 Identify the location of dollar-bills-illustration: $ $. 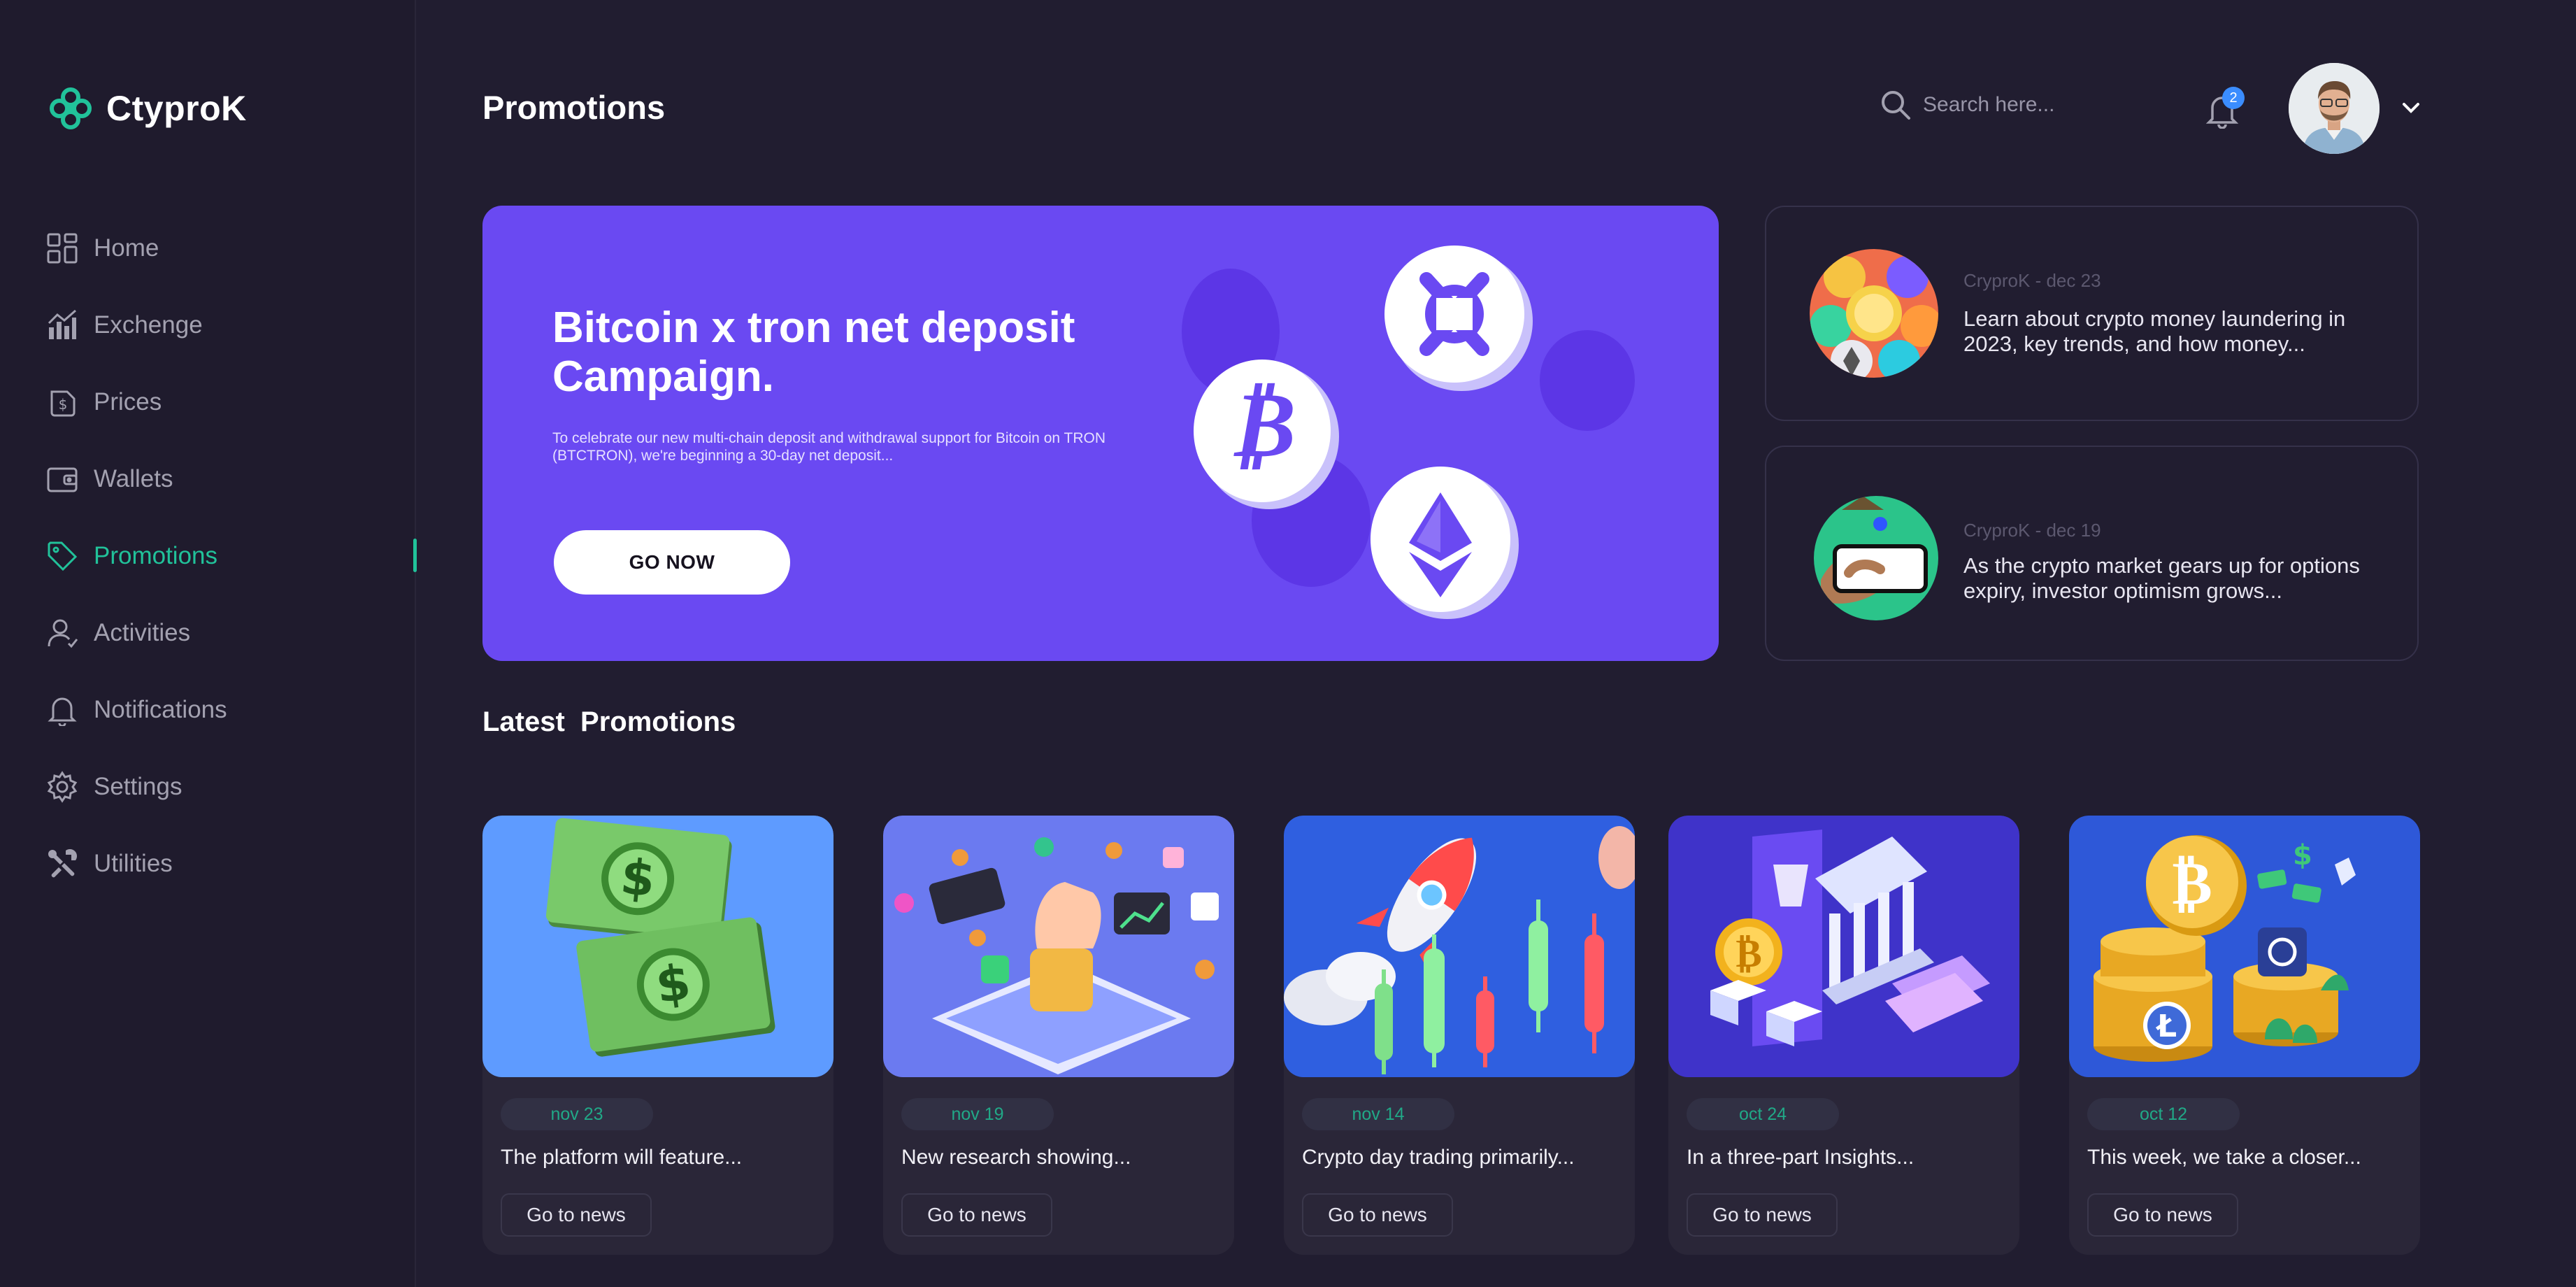
(657, 946).